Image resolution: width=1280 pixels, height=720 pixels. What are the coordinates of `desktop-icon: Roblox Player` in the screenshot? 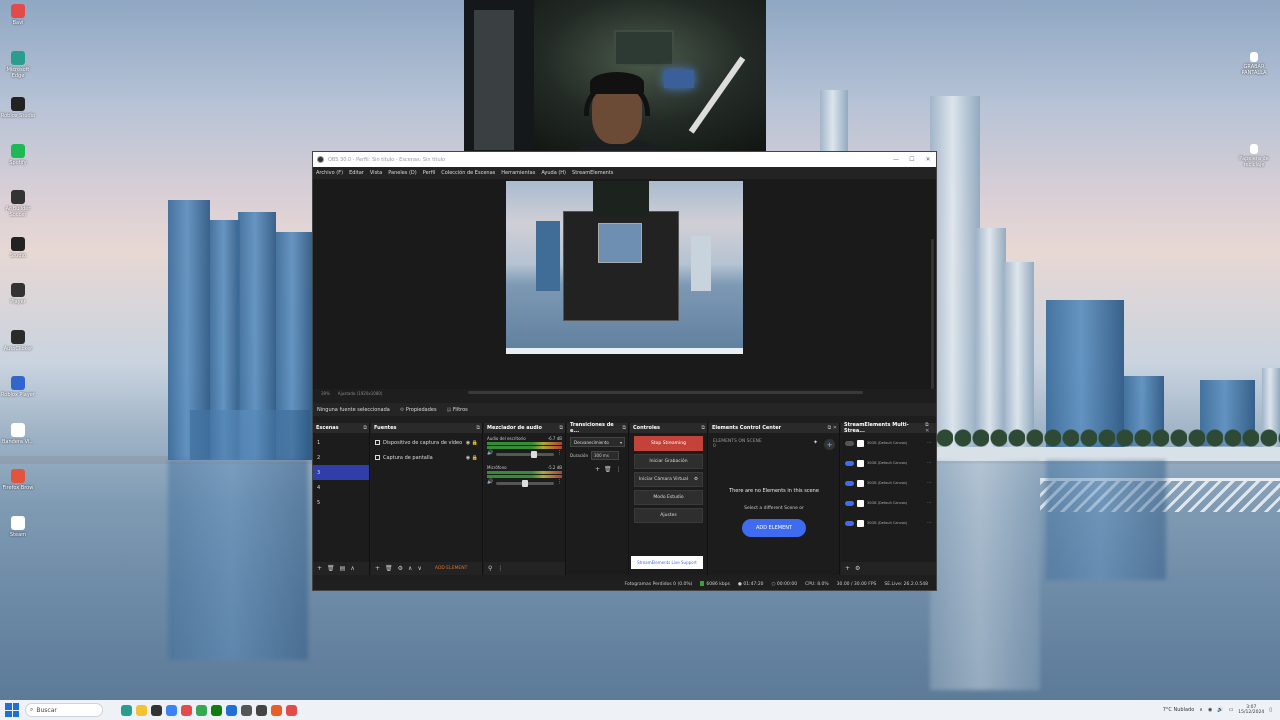 It's located at (18, 387).